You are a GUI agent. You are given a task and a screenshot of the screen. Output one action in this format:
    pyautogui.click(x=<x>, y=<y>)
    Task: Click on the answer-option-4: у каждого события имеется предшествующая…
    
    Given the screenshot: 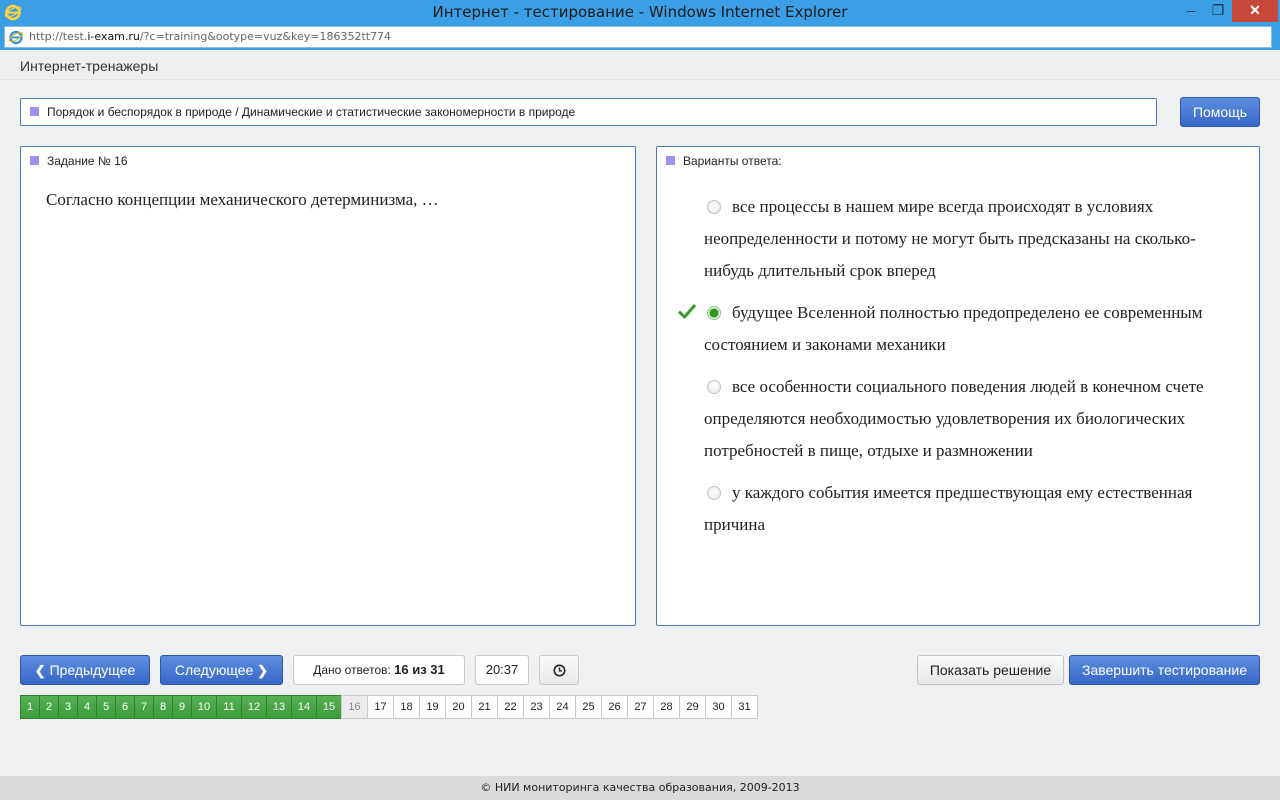 What is the action you would take?
    pyautogui.click(x=971, y=509)
    